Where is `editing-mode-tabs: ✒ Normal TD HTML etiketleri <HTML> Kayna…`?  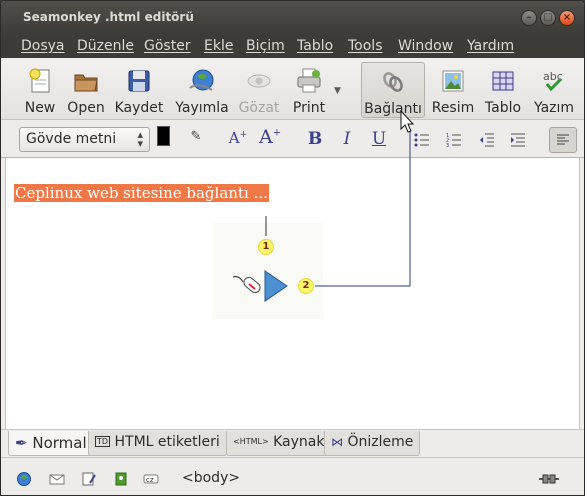
editing-mode-tabs: ✒ Normal TD HTML etiketleri <HTML> Kayna… is located at coordinates (292, 443).